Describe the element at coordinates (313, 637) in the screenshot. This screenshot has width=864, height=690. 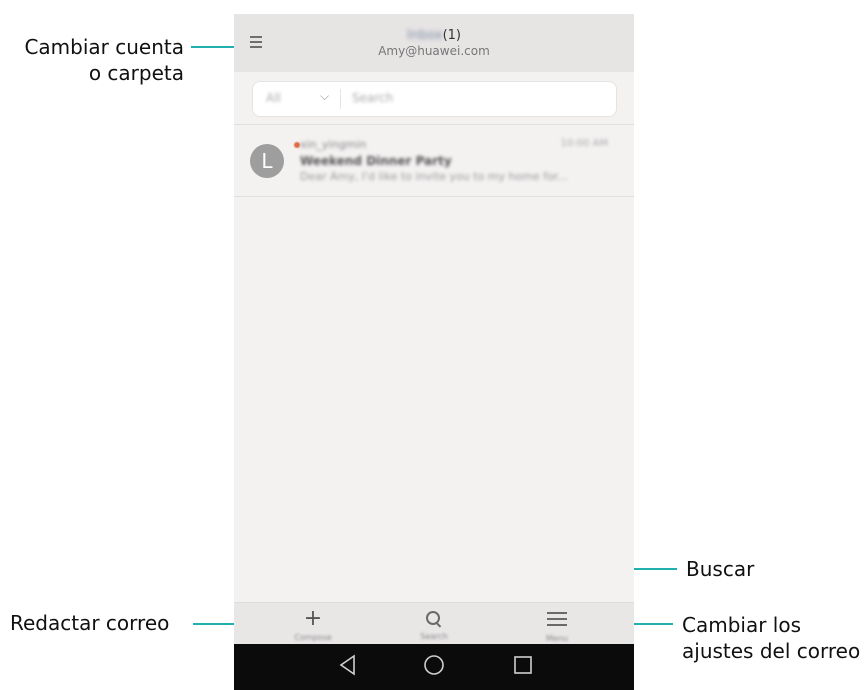
I see `compose-label: Compose` at that location.